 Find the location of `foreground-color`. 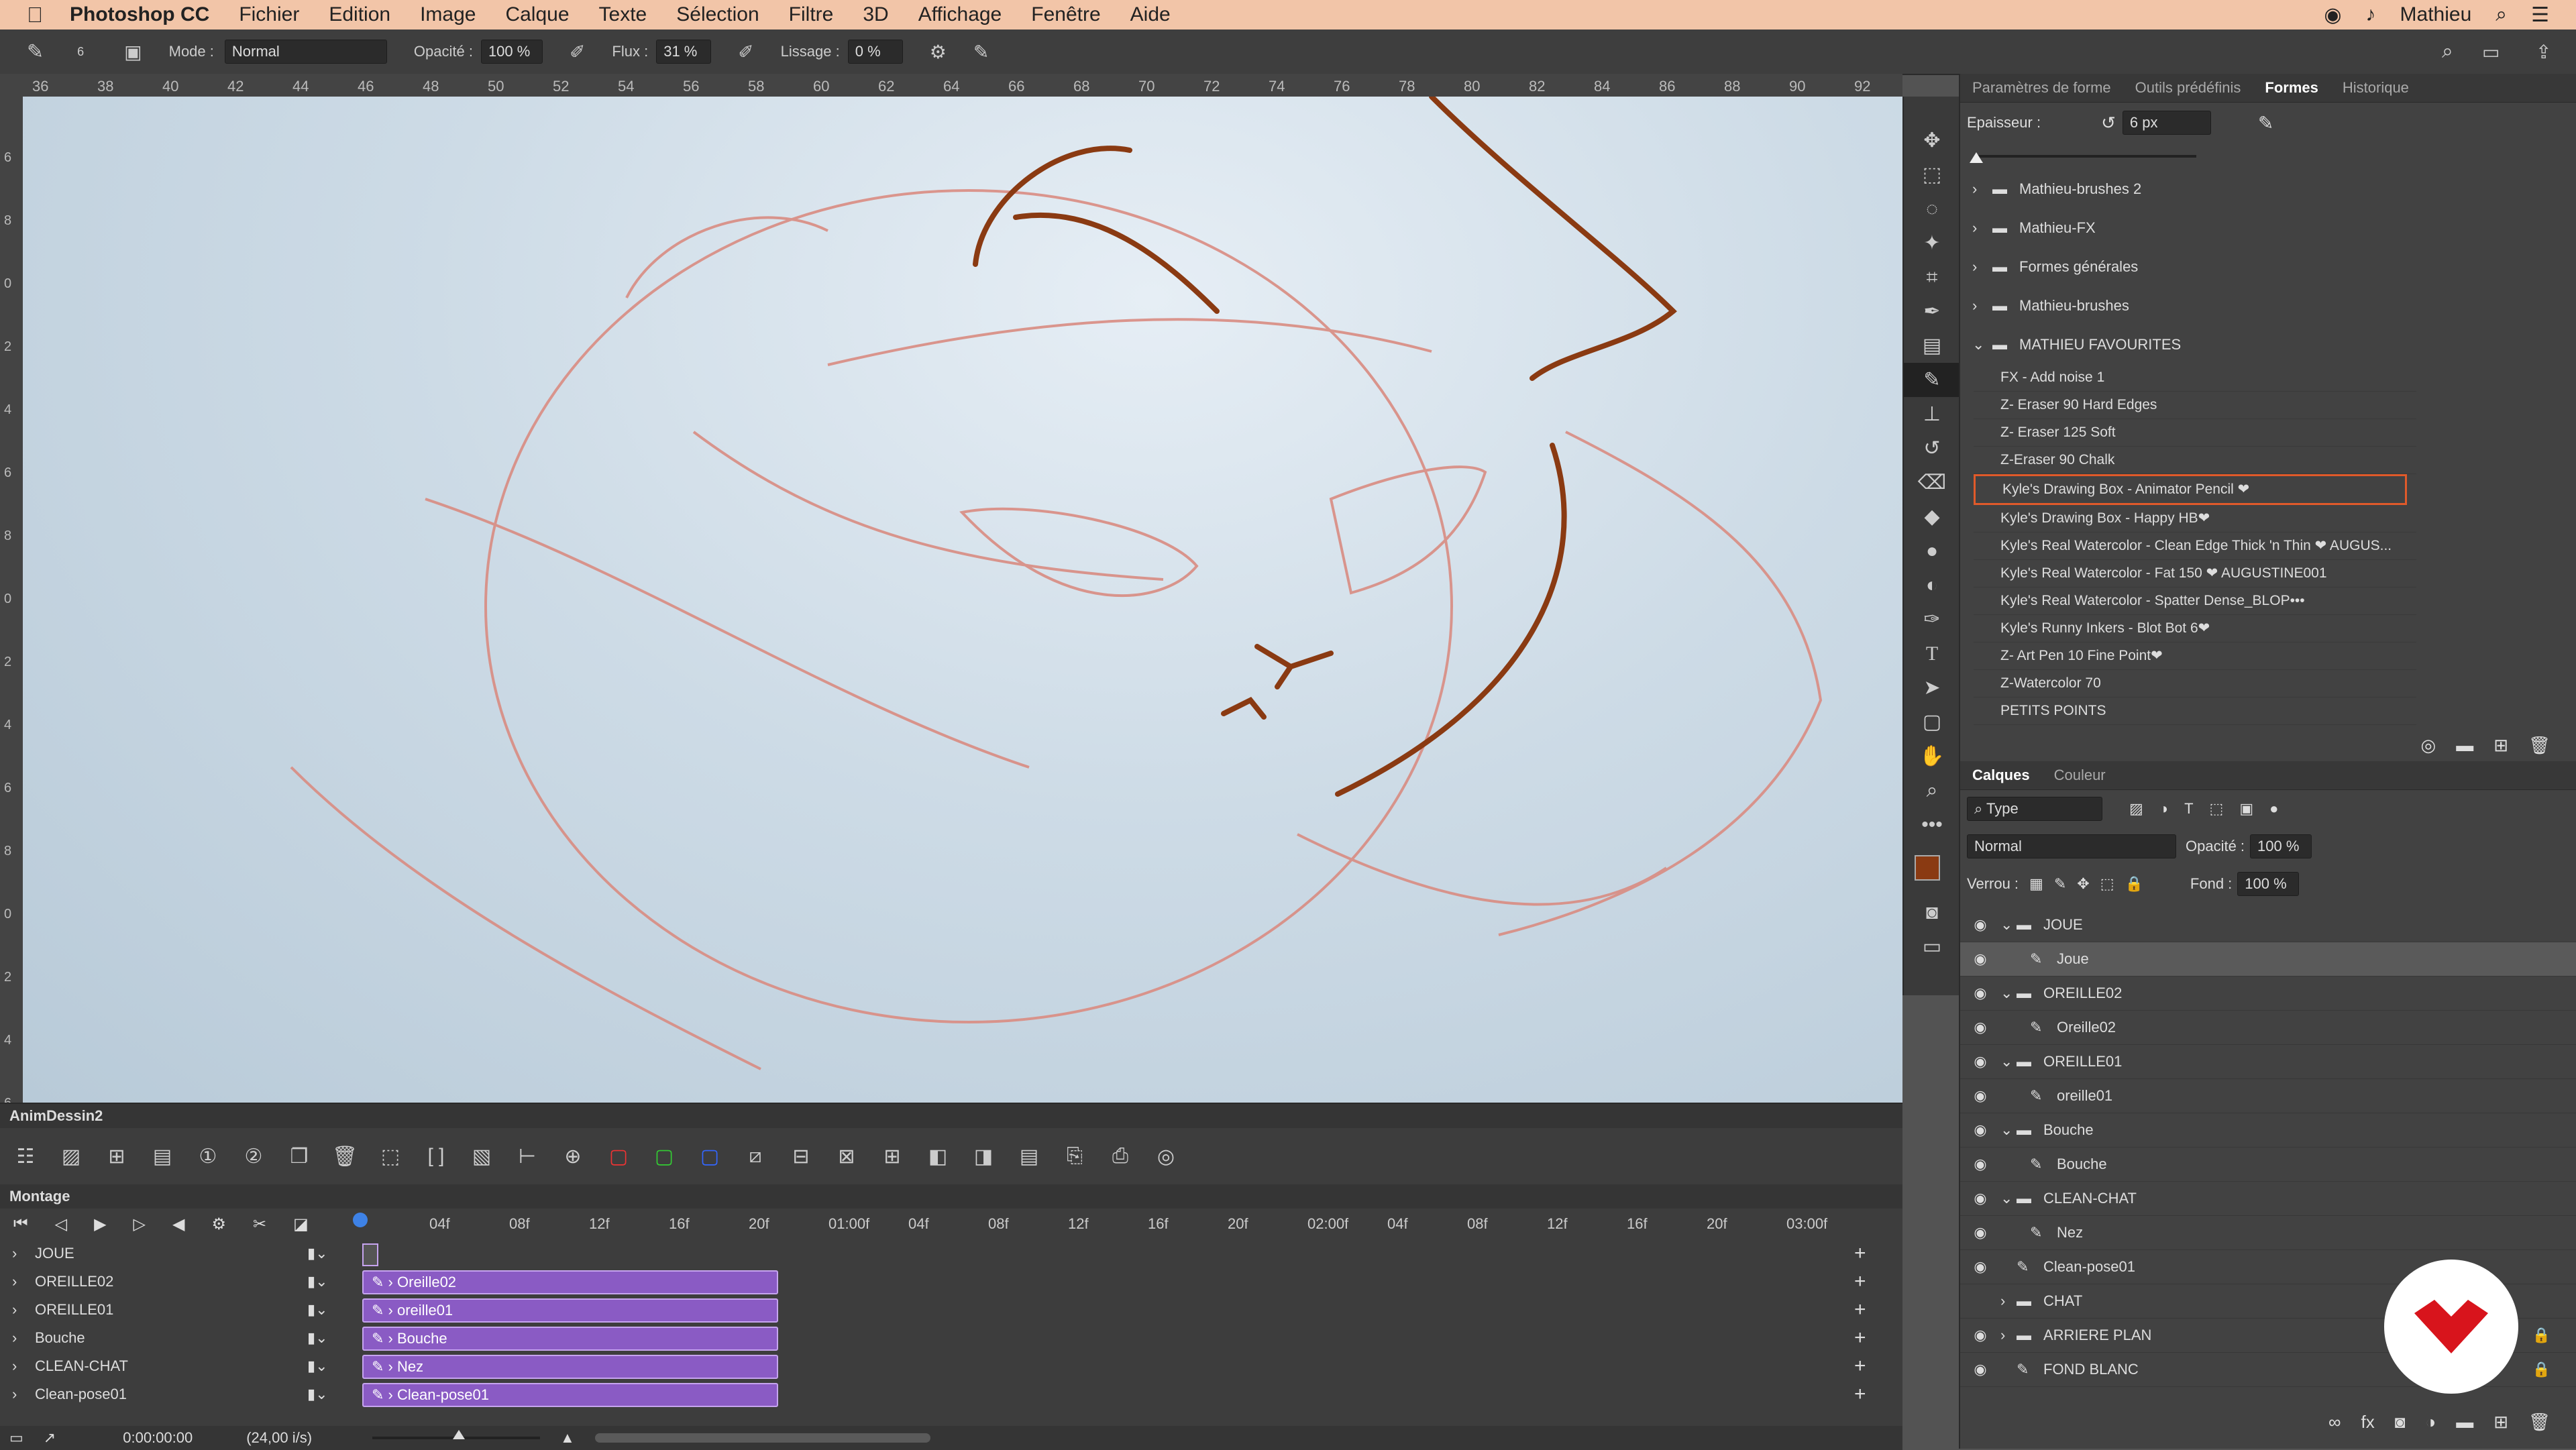

foreground-color is located at coordinates (1927, 868).